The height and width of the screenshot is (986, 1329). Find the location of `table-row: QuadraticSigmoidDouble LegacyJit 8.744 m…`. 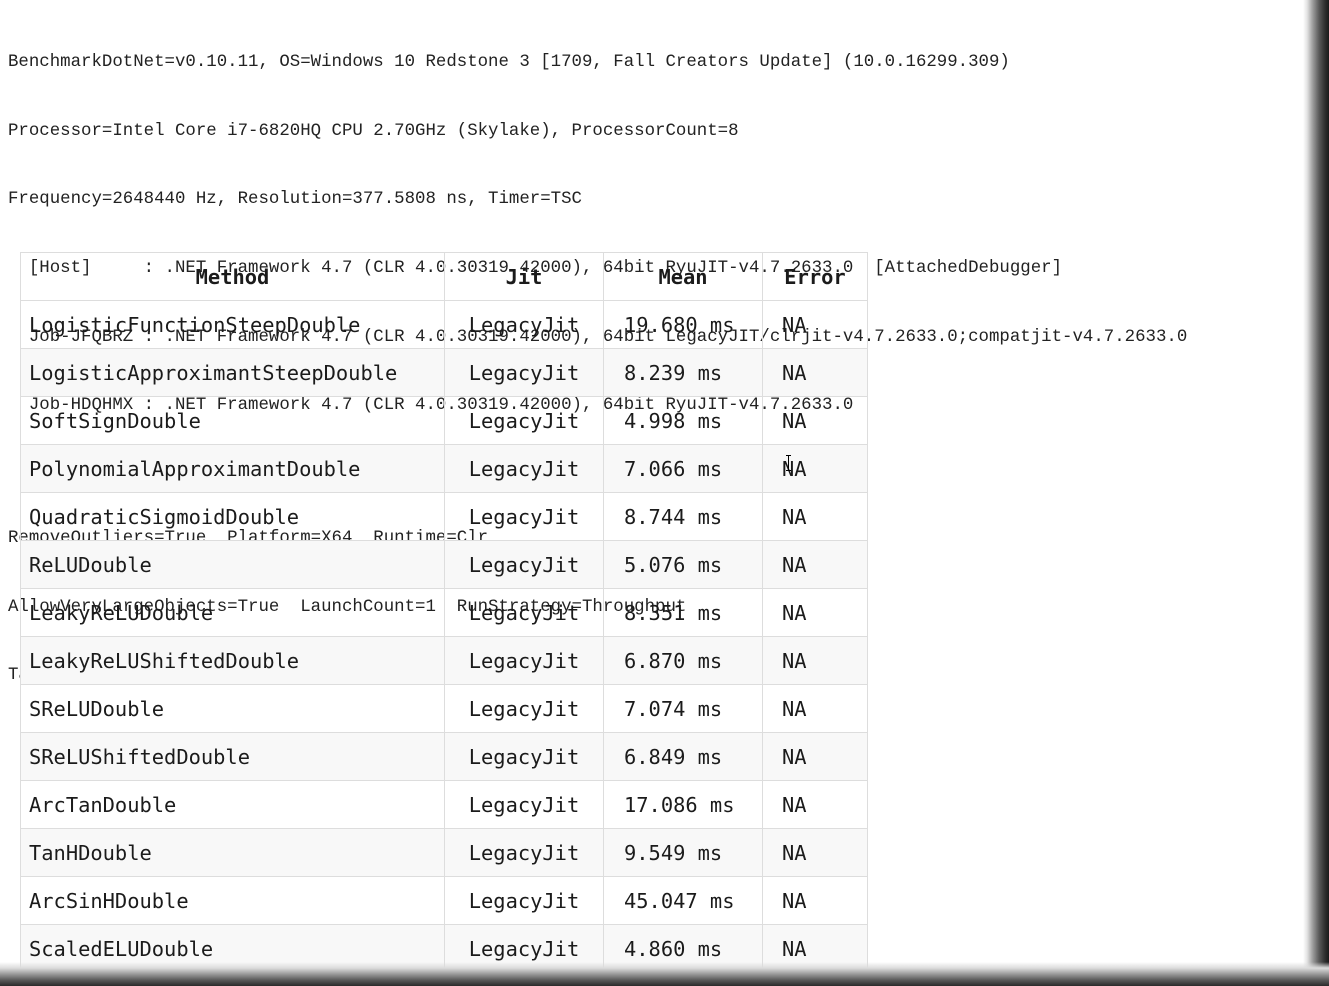

table-row: QuadraticSigmoidDouble LegacyJit 8.744 m… is located at coordinates (444, 516).